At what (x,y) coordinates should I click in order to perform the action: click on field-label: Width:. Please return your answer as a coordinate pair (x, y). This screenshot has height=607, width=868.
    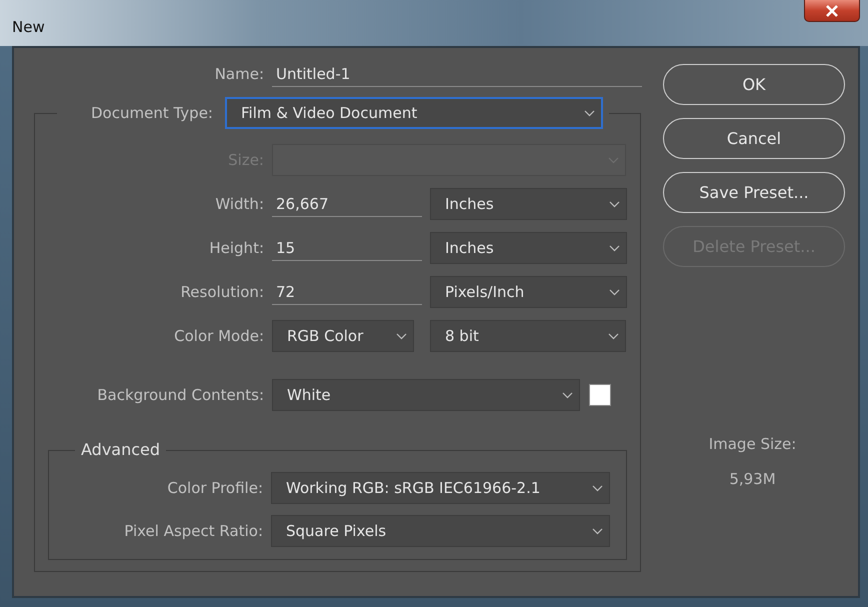
    Looking at the image, I should click on (239, 204).